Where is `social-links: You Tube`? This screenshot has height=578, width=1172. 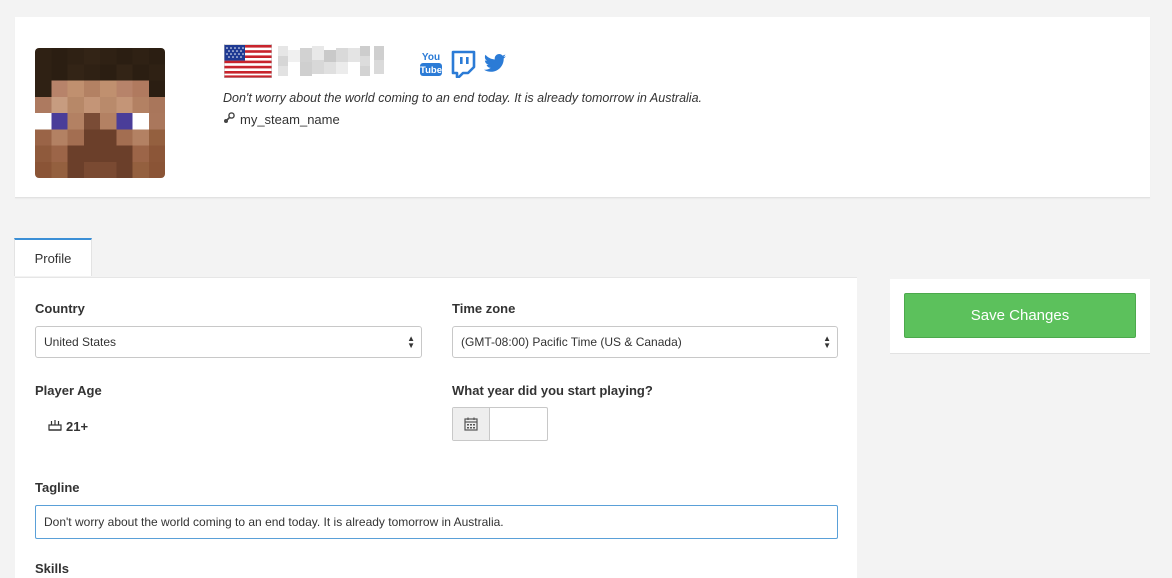
social-links: You Tube is located at coordinates (463, 66).